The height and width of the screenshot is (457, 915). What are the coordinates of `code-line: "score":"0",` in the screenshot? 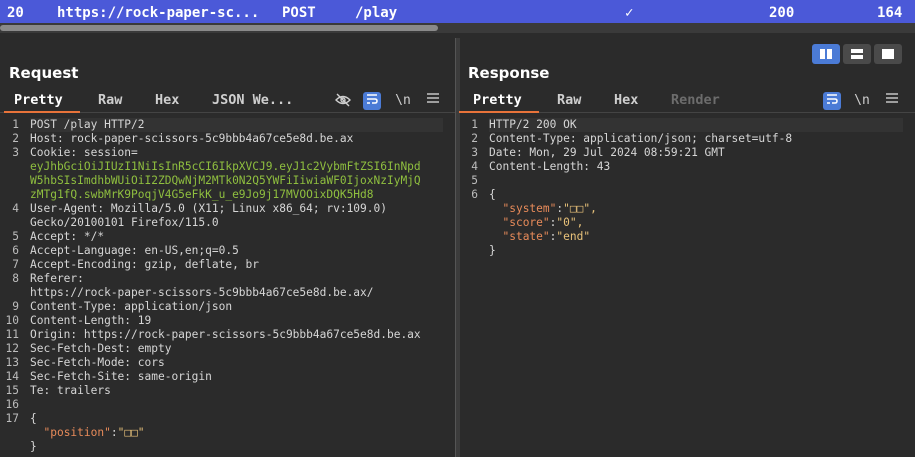 It's located at (543, 222).